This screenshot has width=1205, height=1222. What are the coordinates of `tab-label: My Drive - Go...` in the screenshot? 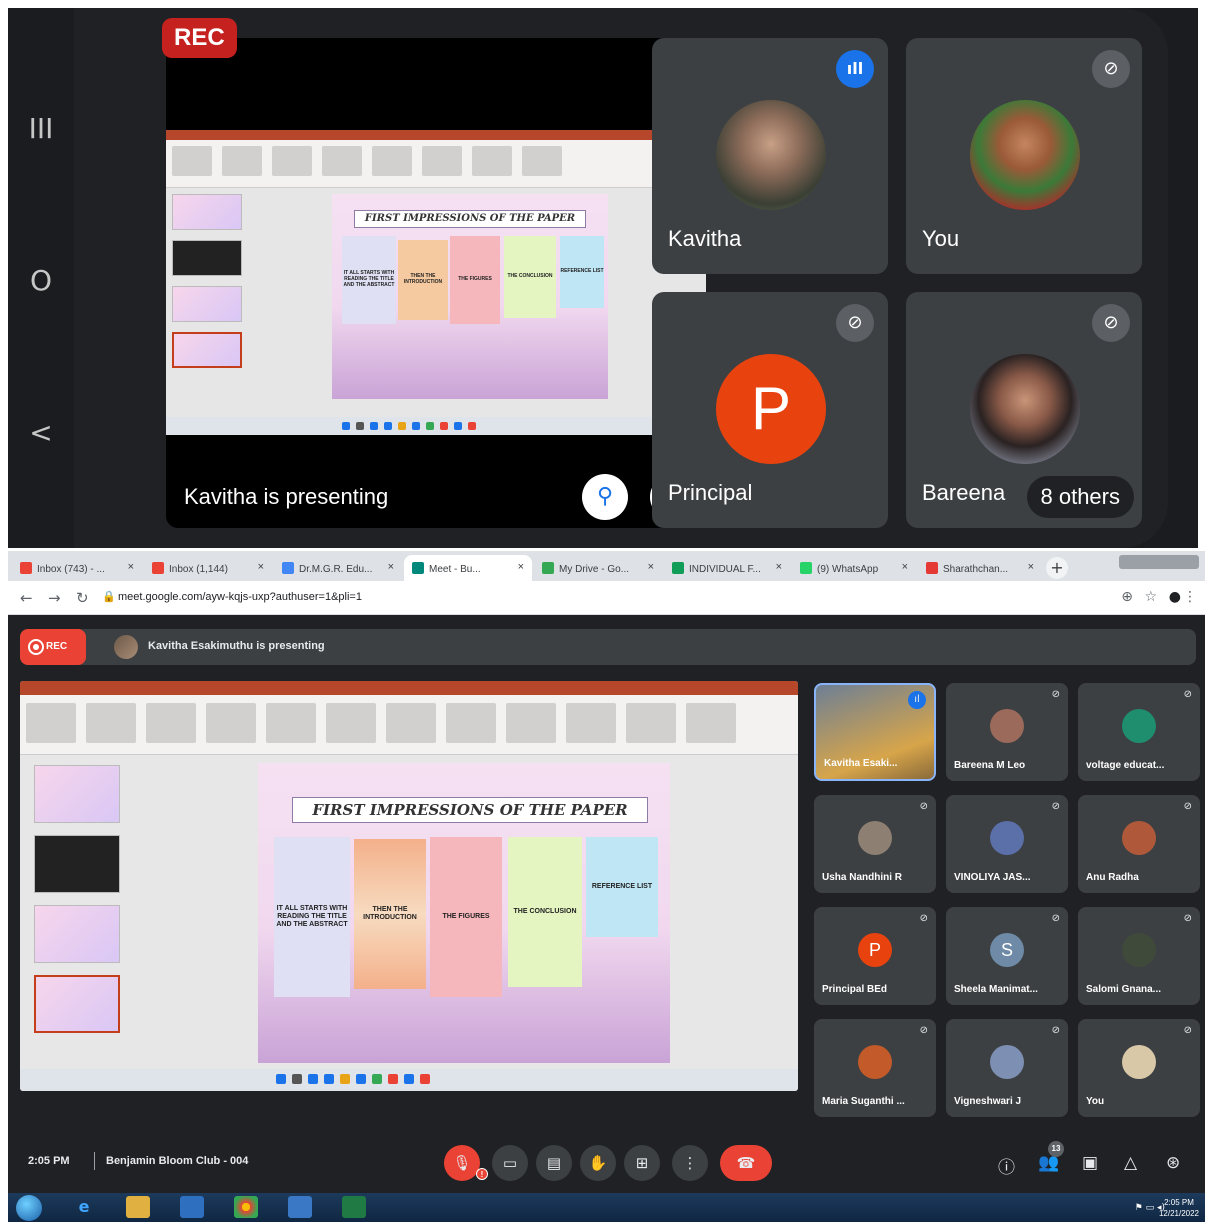 It's located at (594, 569).